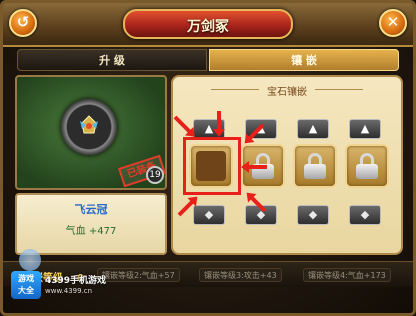 Image resolution: width=416 pixels, height=316 pixels. Describe the element at coordinates (155, 175) in the screenshot. I see `item-level-badge: 19` at that location.